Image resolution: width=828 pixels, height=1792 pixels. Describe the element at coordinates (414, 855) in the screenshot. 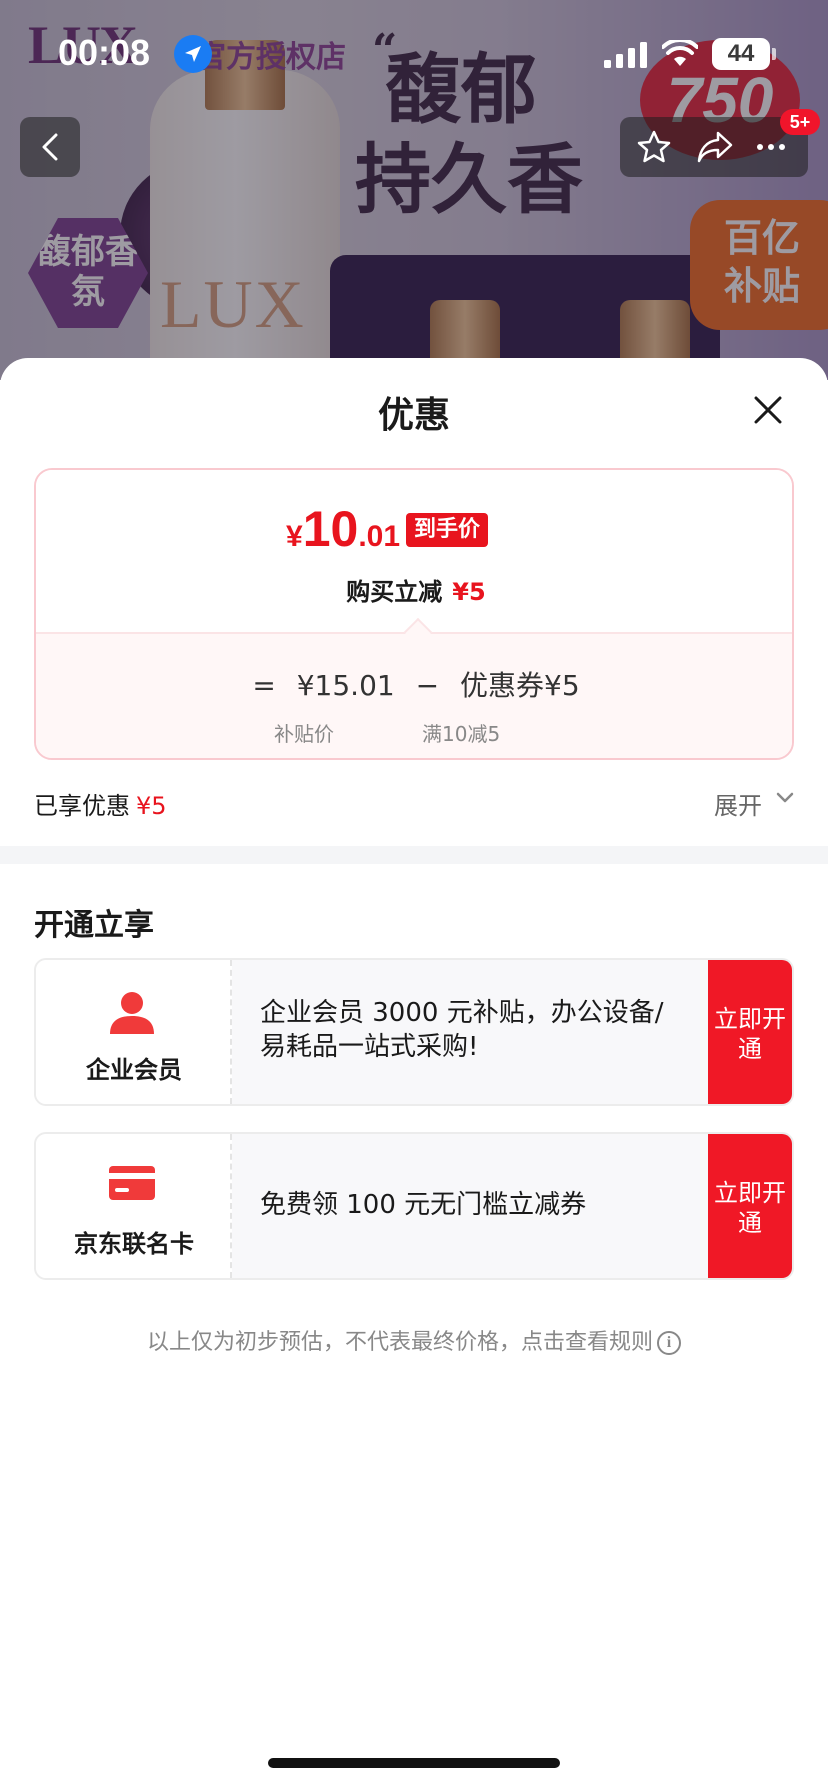

I see `section-divider` at that location.